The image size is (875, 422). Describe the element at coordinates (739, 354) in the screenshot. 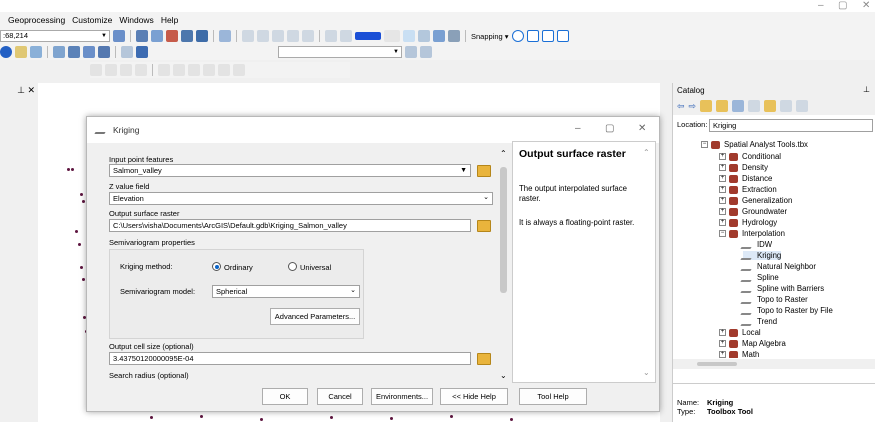

I see `tree-item-math: + Math` at that location.